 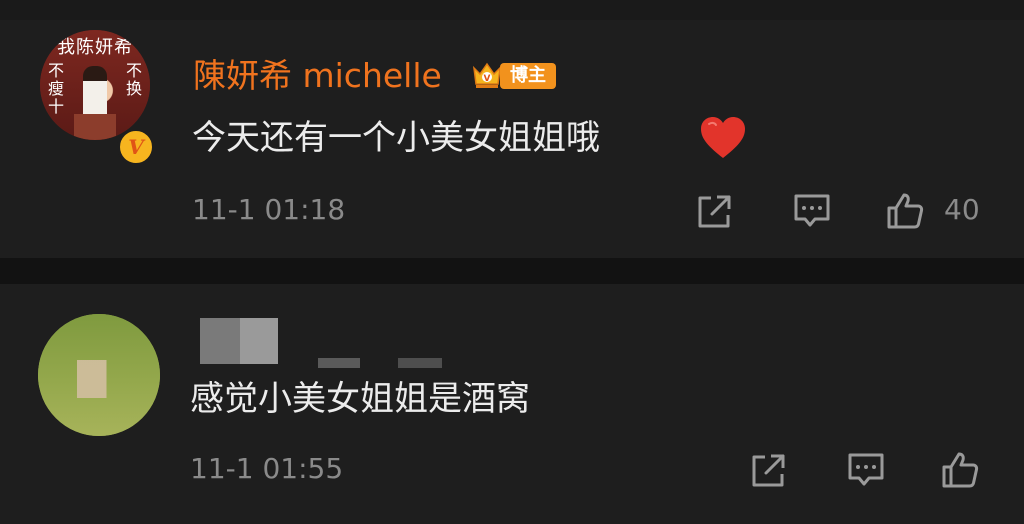 I want to click on avatar-person, so click(x=95, y=91).